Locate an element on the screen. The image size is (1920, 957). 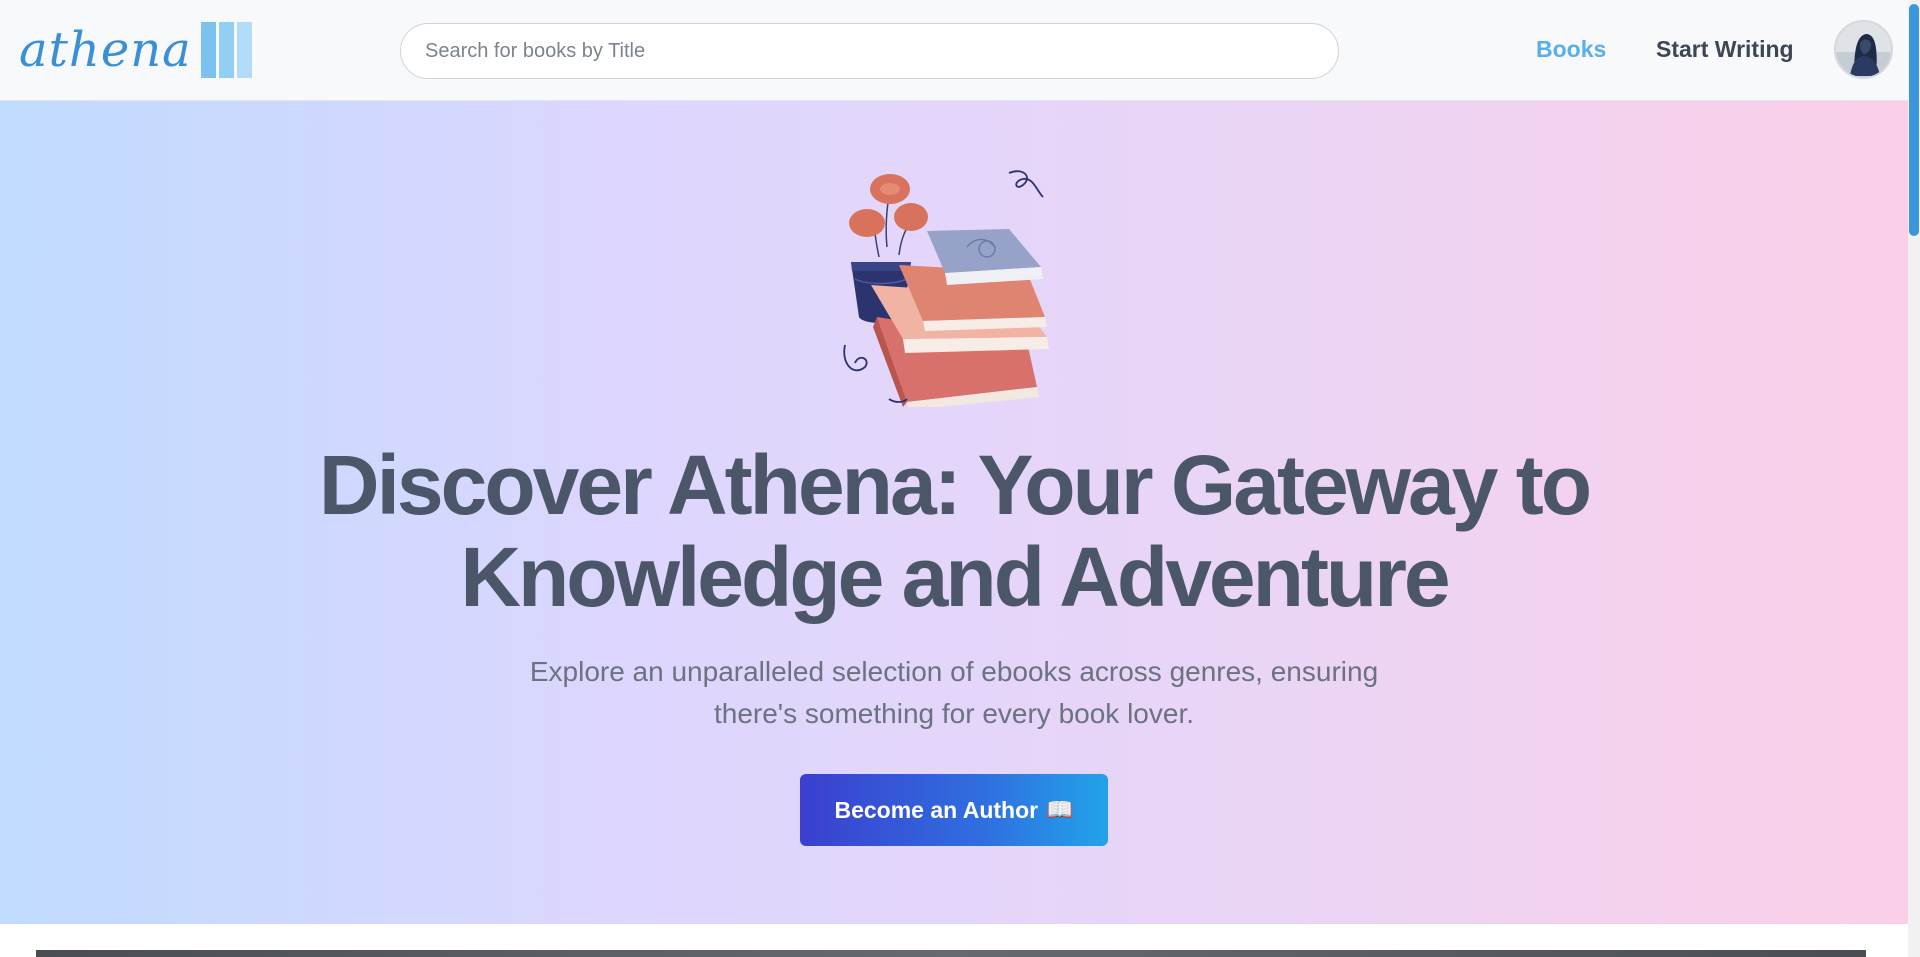
brand-logo: athena is located at coordinates (135, 50).